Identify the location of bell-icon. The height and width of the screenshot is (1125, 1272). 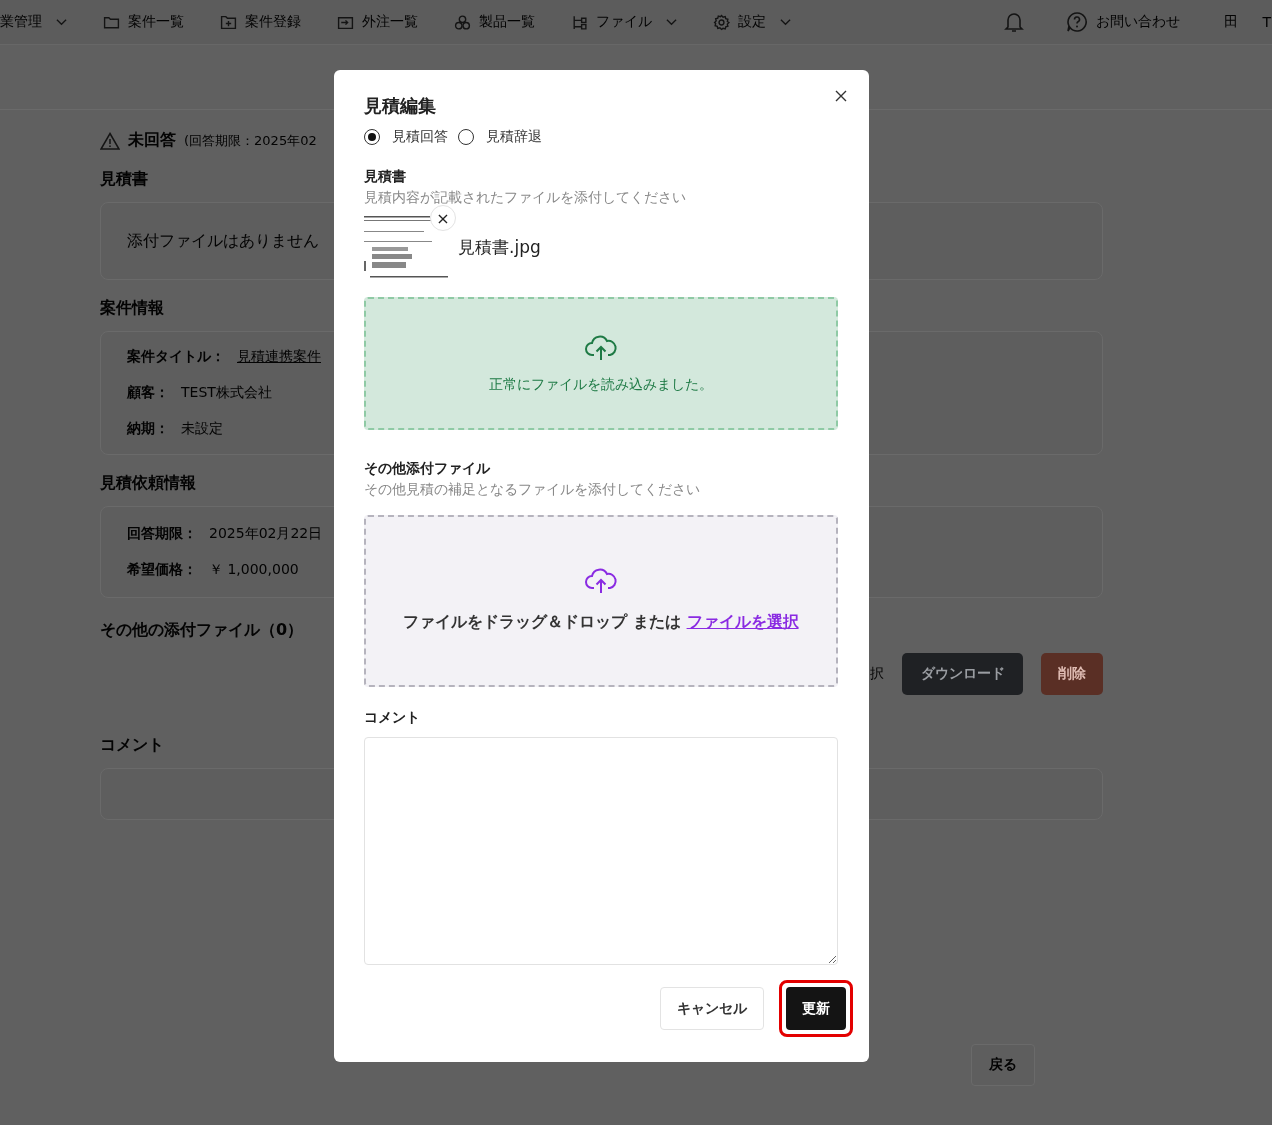
(1014, 22).